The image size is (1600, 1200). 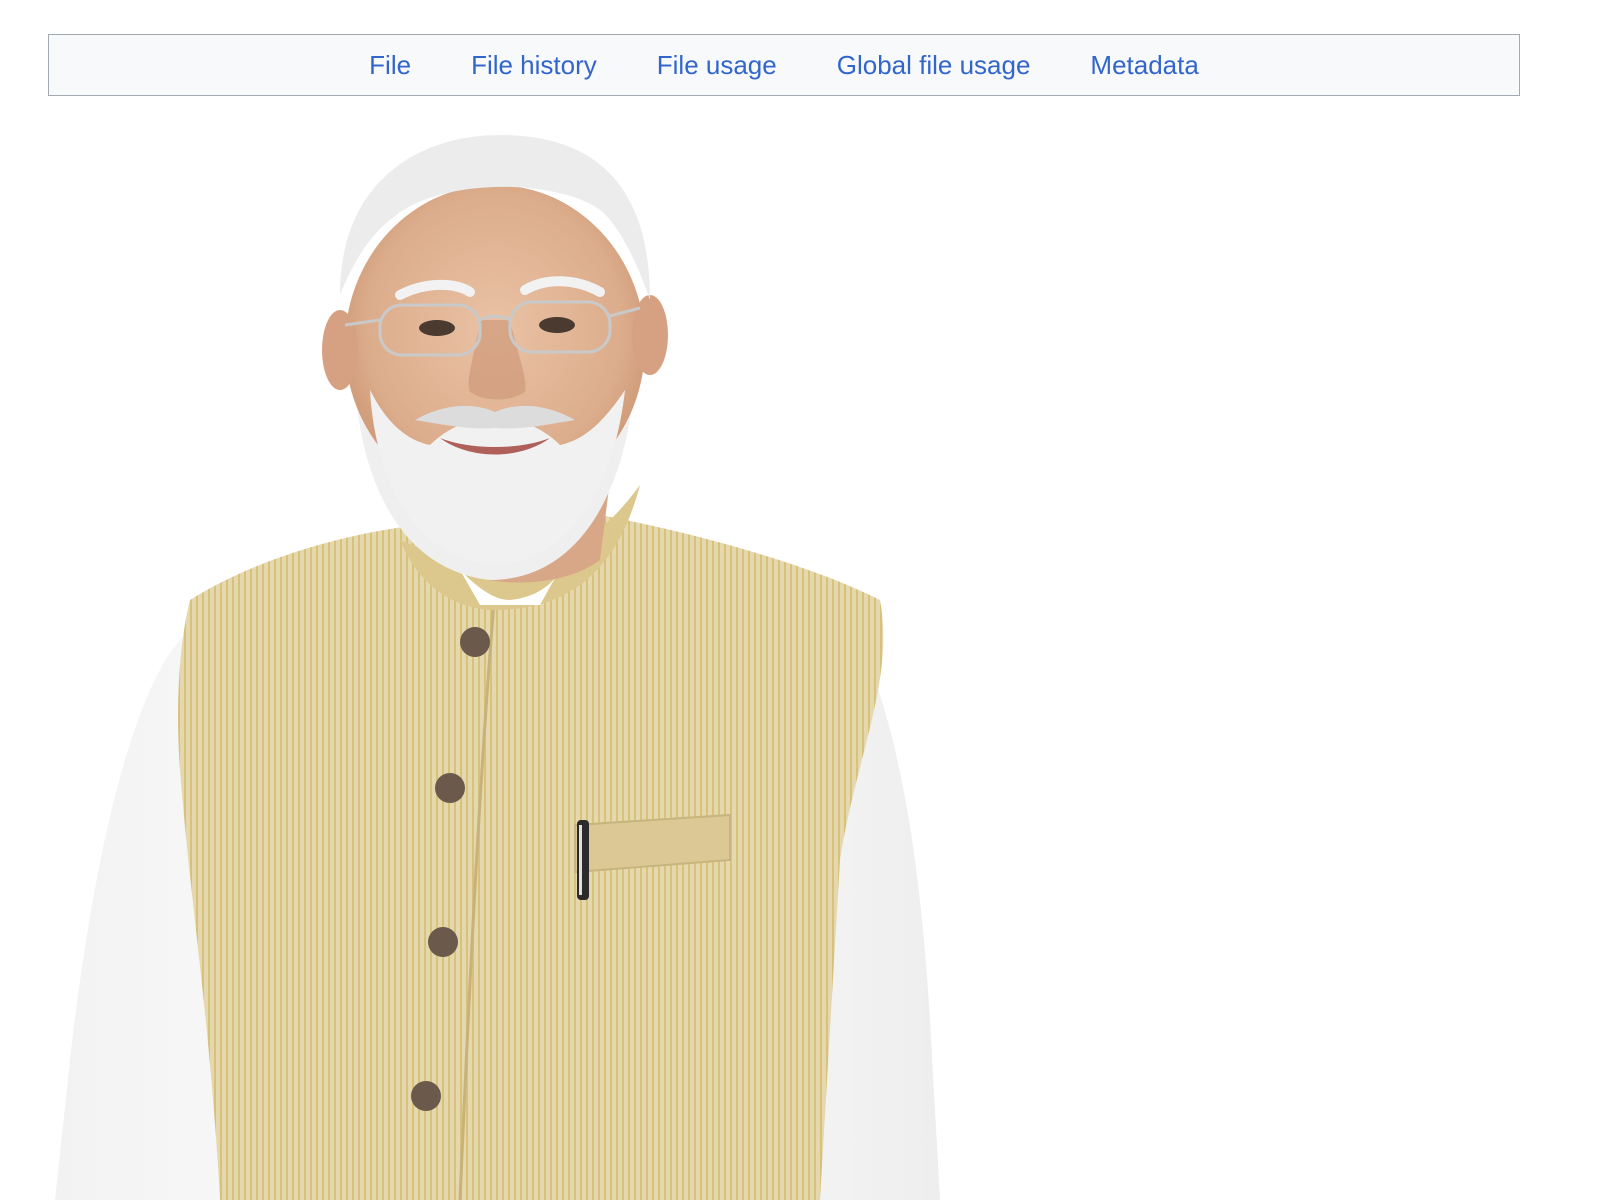 I want to click on tab-file-history: File history, so click(x=534, y=65).